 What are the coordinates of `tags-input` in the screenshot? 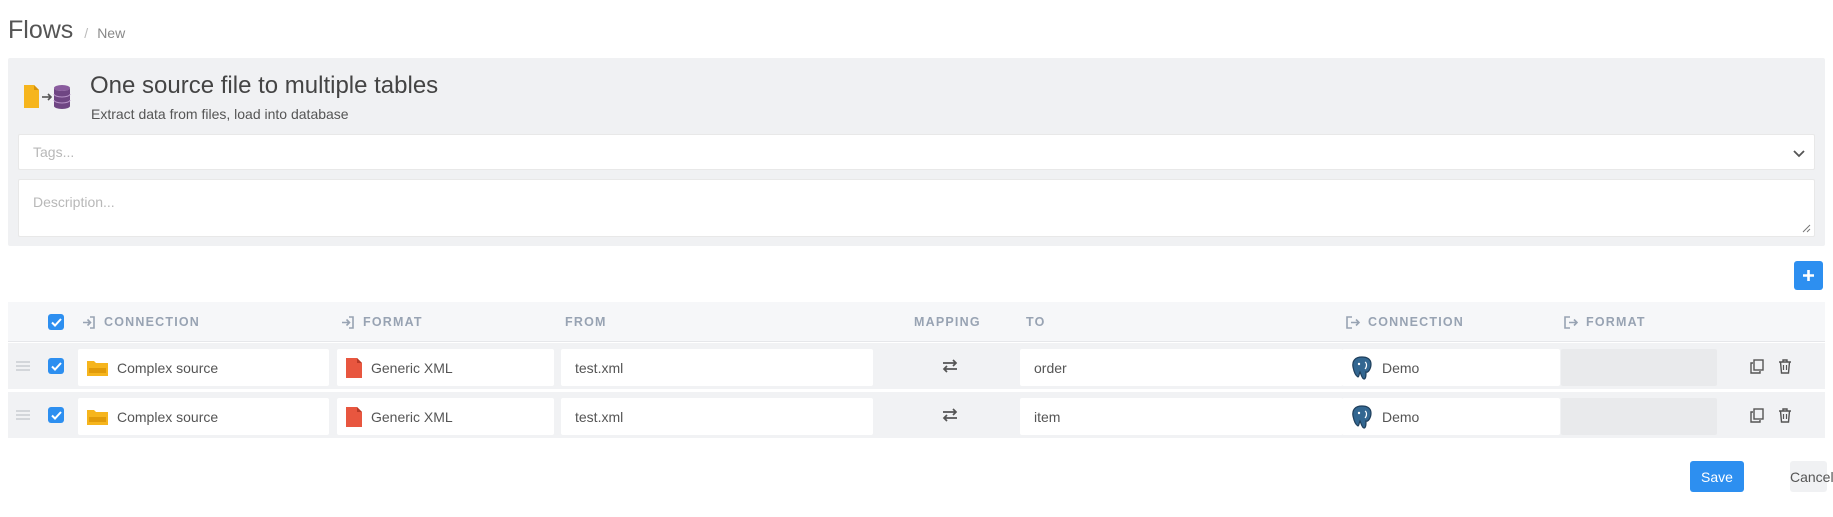 It's located at (916, 152).